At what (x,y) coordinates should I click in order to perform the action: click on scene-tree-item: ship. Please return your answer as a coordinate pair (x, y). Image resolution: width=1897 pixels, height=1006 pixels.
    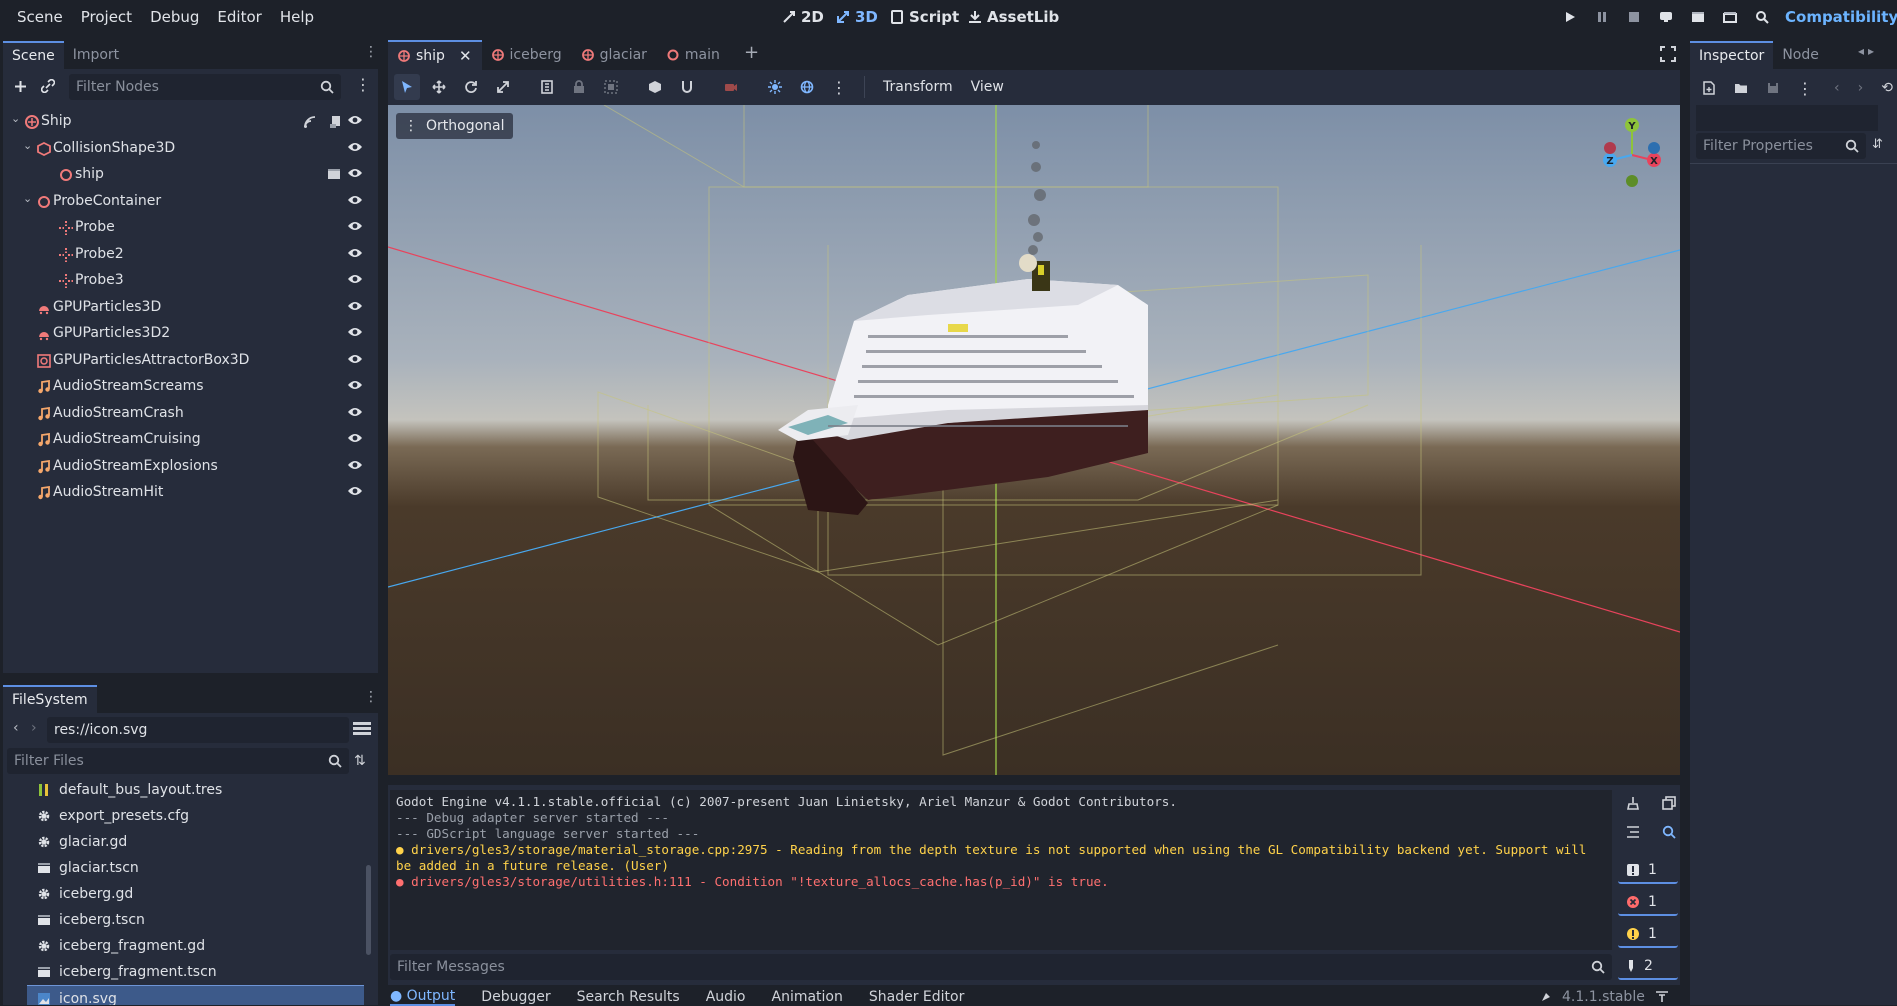
    Looking at the image, I should click on (189, 175).